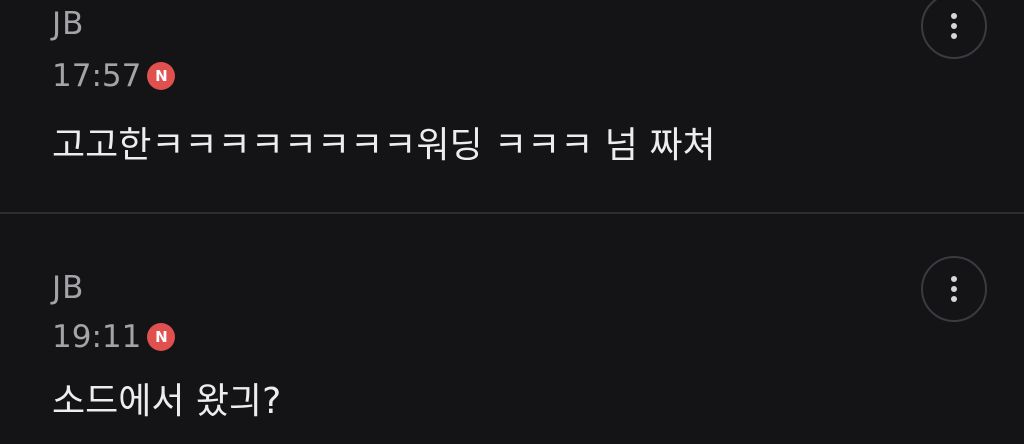 This screenshot has width=1024, height=444. I want to click on comment-timestamp: 19:11, so click(97, 337).